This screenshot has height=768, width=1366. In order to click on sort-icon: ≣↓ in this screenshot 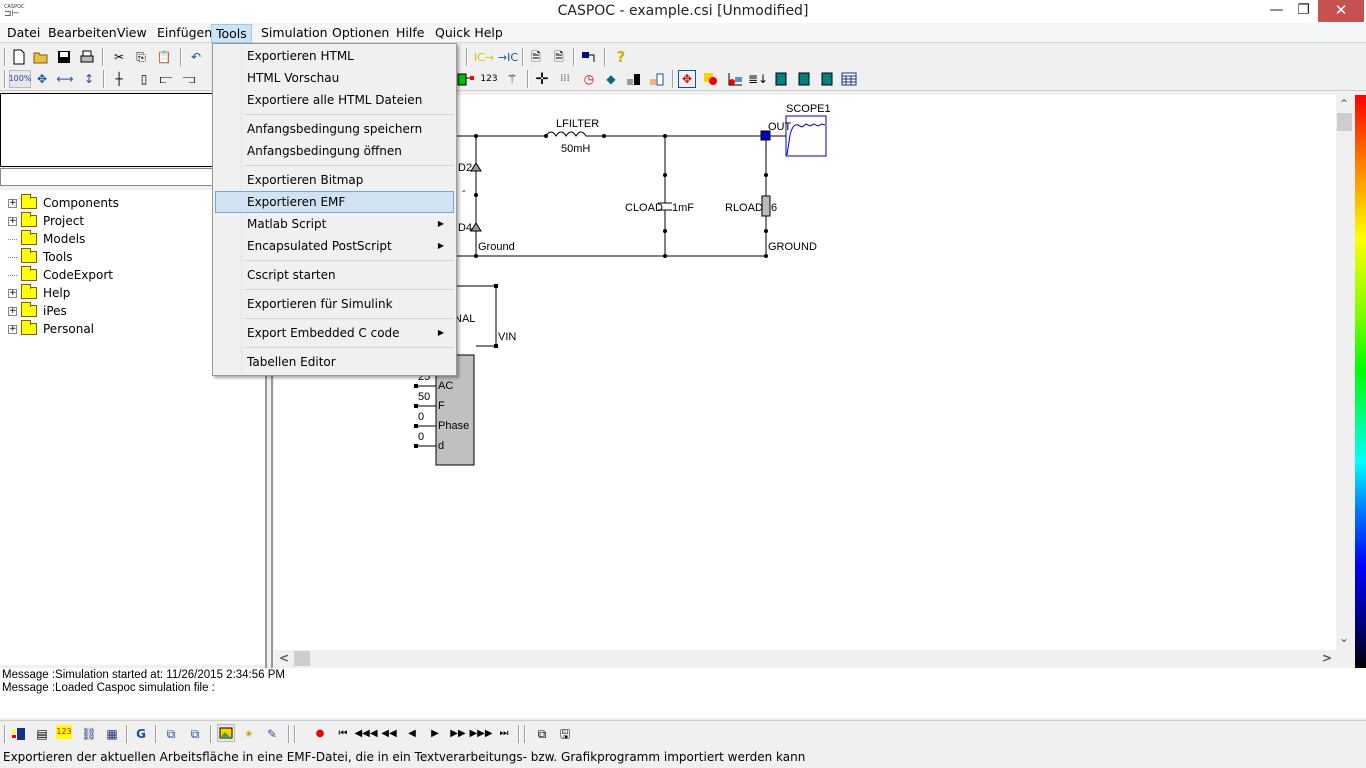, I will do `click(758, 79)`.